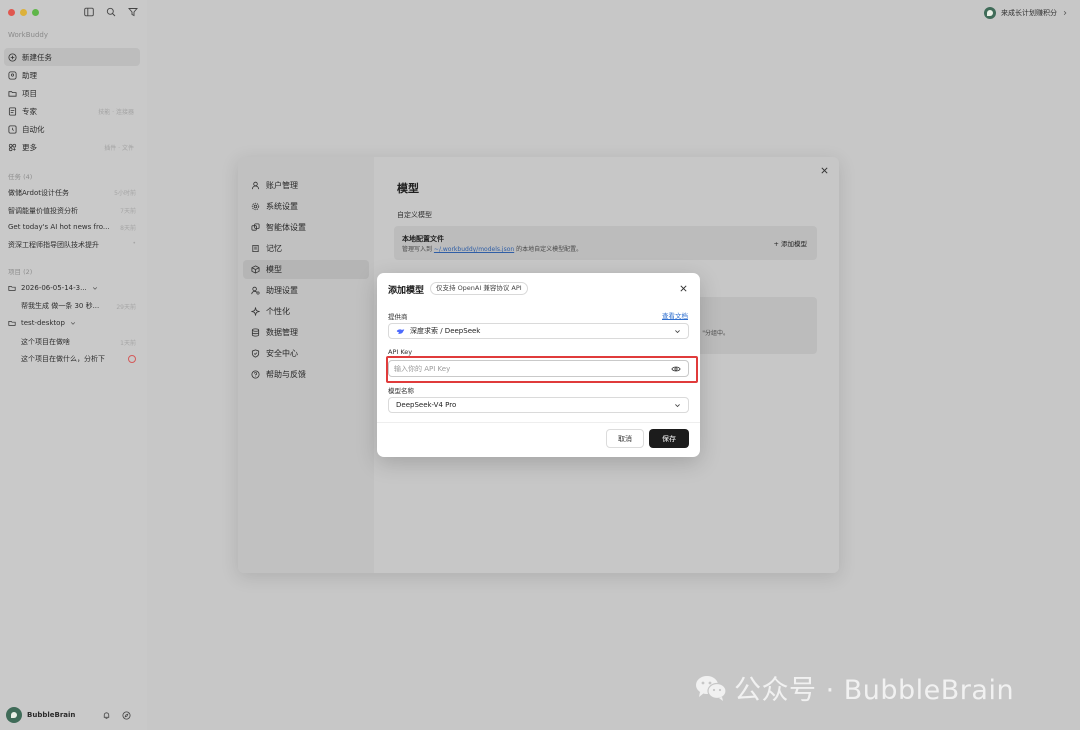  What do you see at coordinates (401, 391) in the screenshot?
I see `model-name-label: 模型名称` at bounding box center [401, 391].